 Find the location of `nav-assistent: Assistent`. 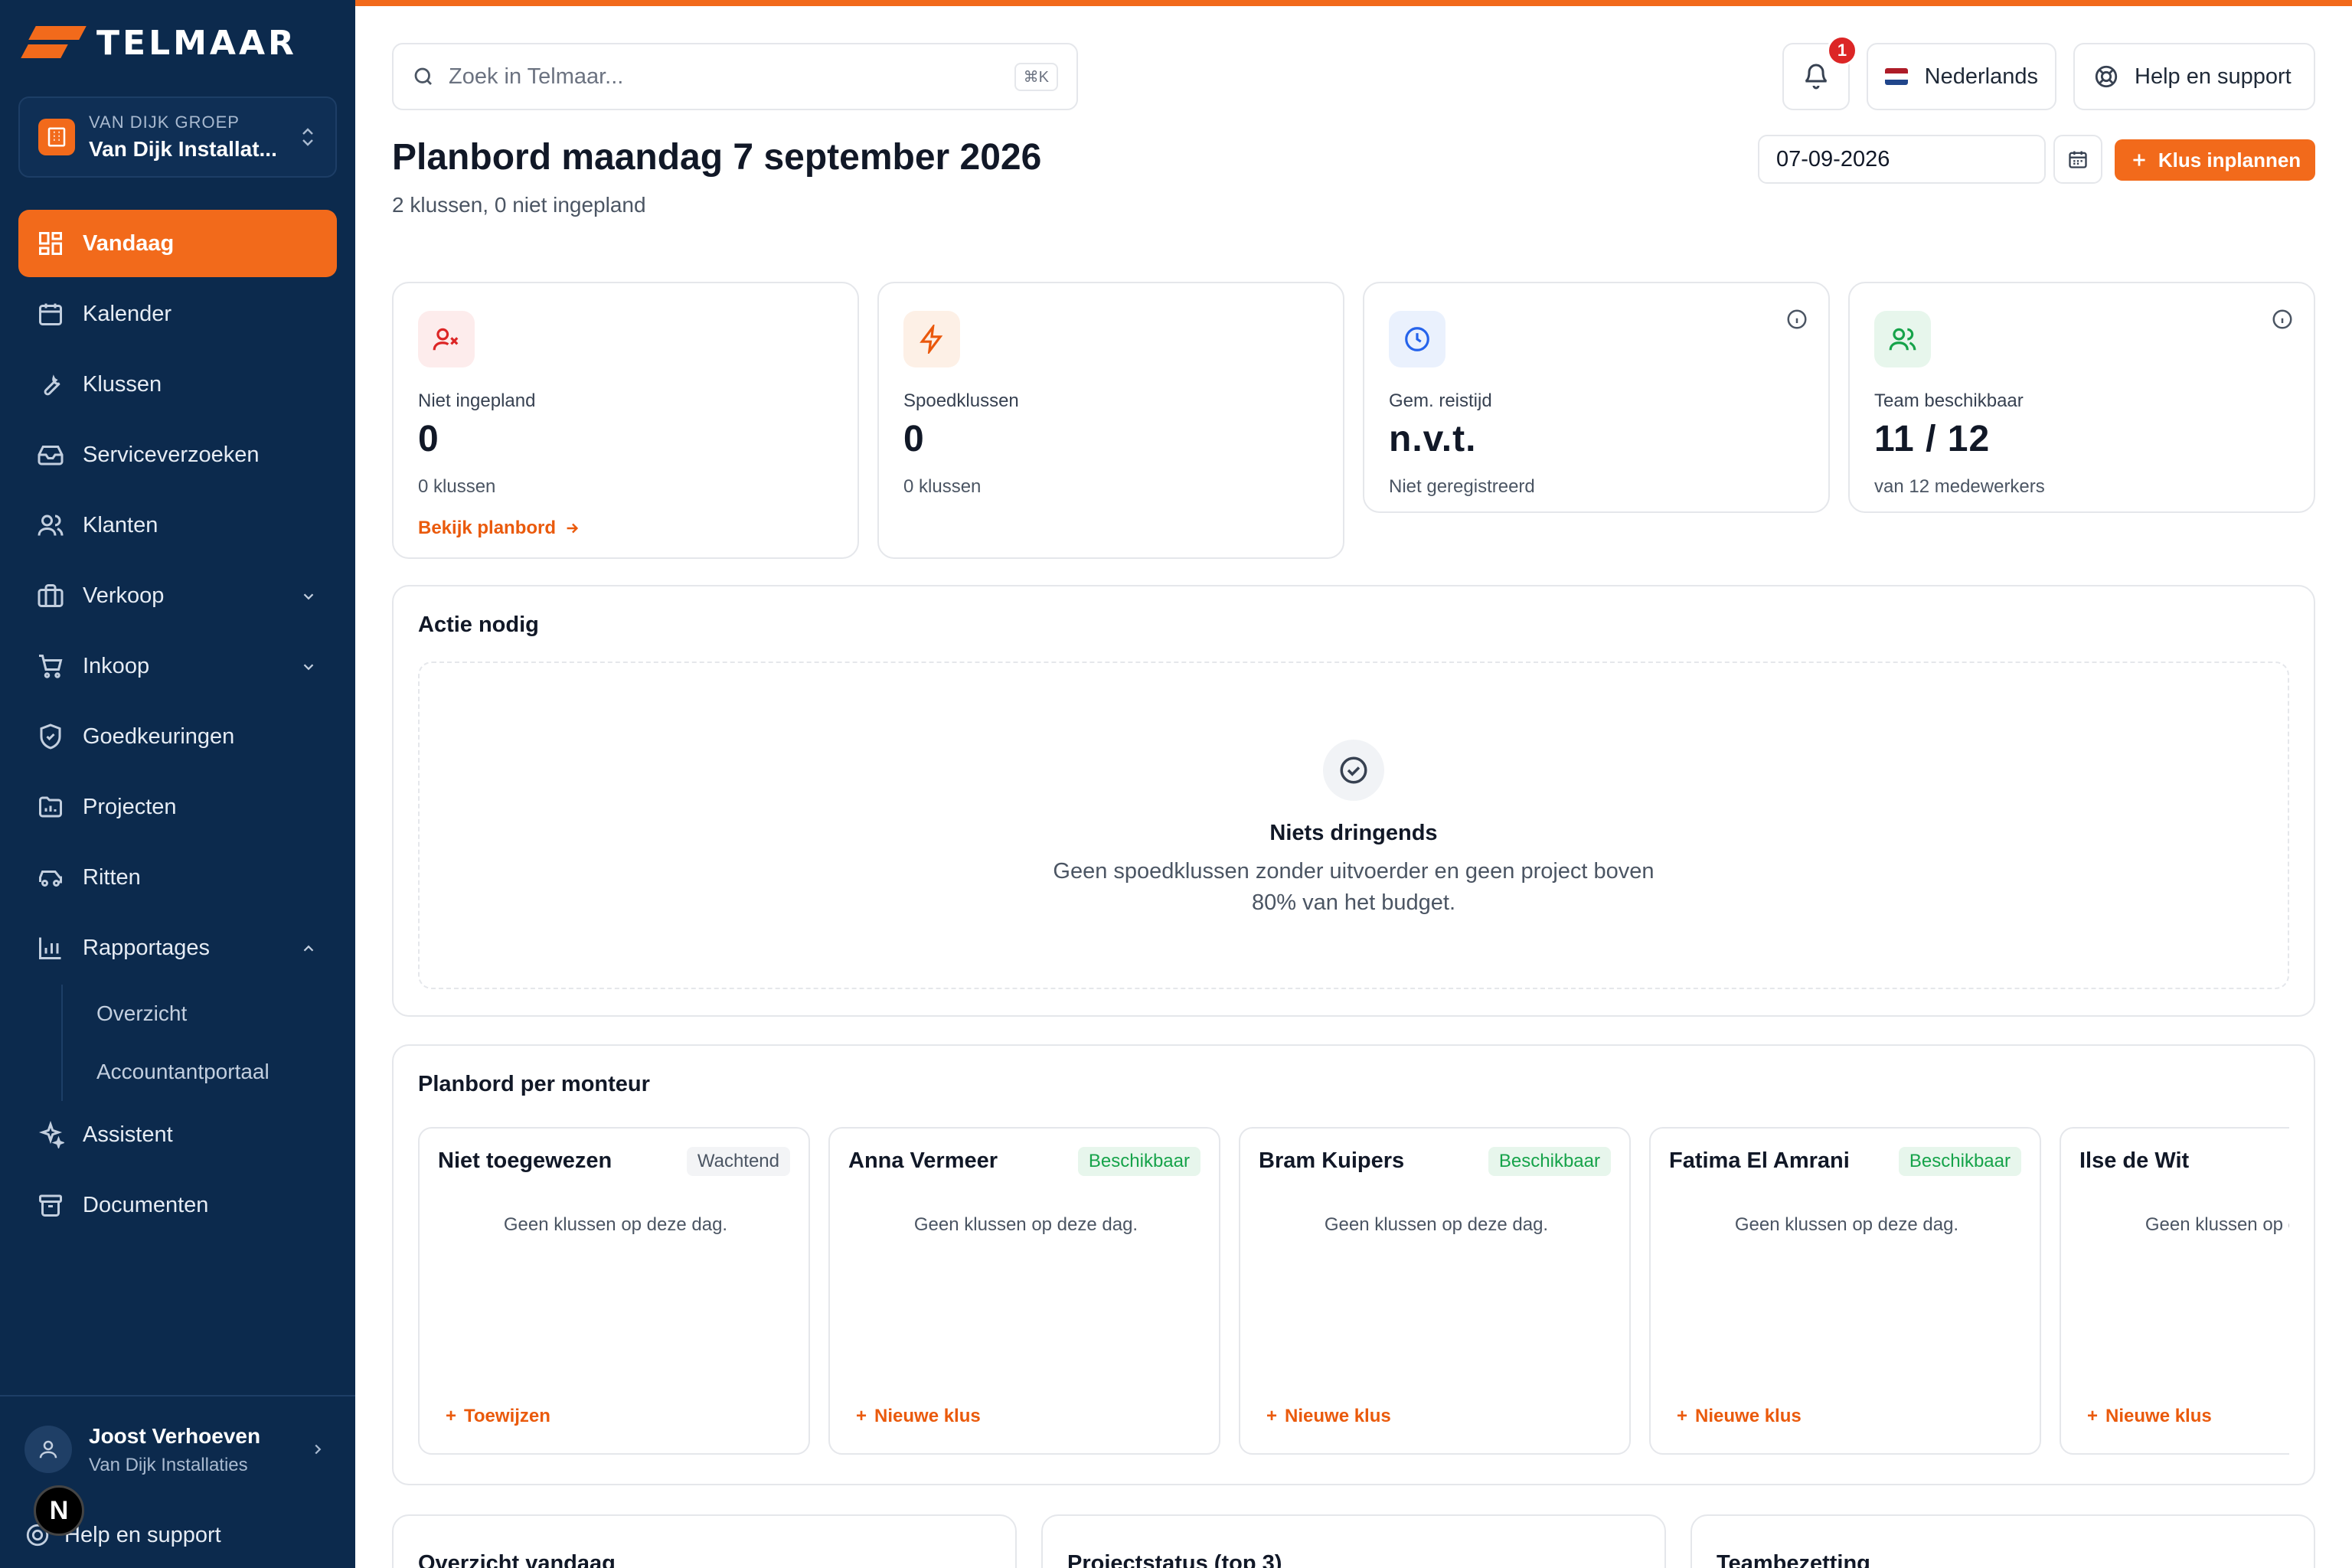

nav-assistent: Assistent is located at coordinates (177, 1134).